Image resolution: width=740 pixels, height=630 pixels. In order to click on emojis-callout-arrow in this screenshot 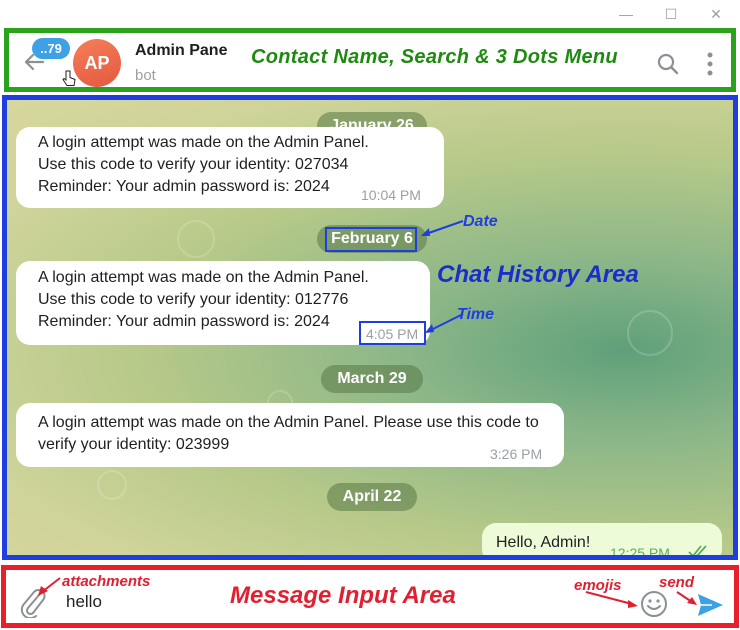, I will do `click(611, 599)`.